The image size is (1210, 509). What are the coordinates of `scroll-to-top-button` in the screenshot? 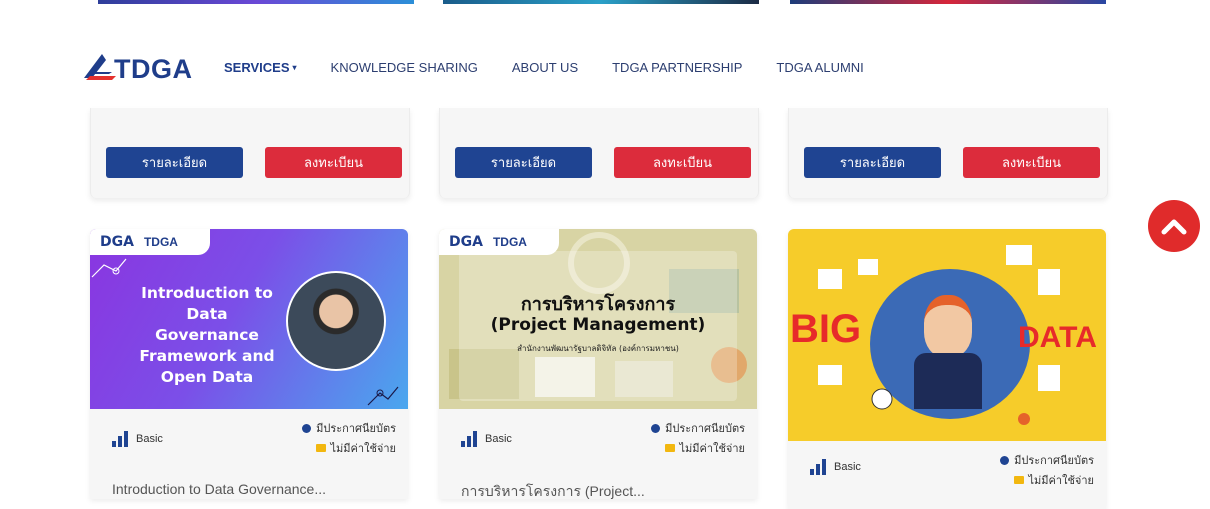 It's located at (1174, 226).